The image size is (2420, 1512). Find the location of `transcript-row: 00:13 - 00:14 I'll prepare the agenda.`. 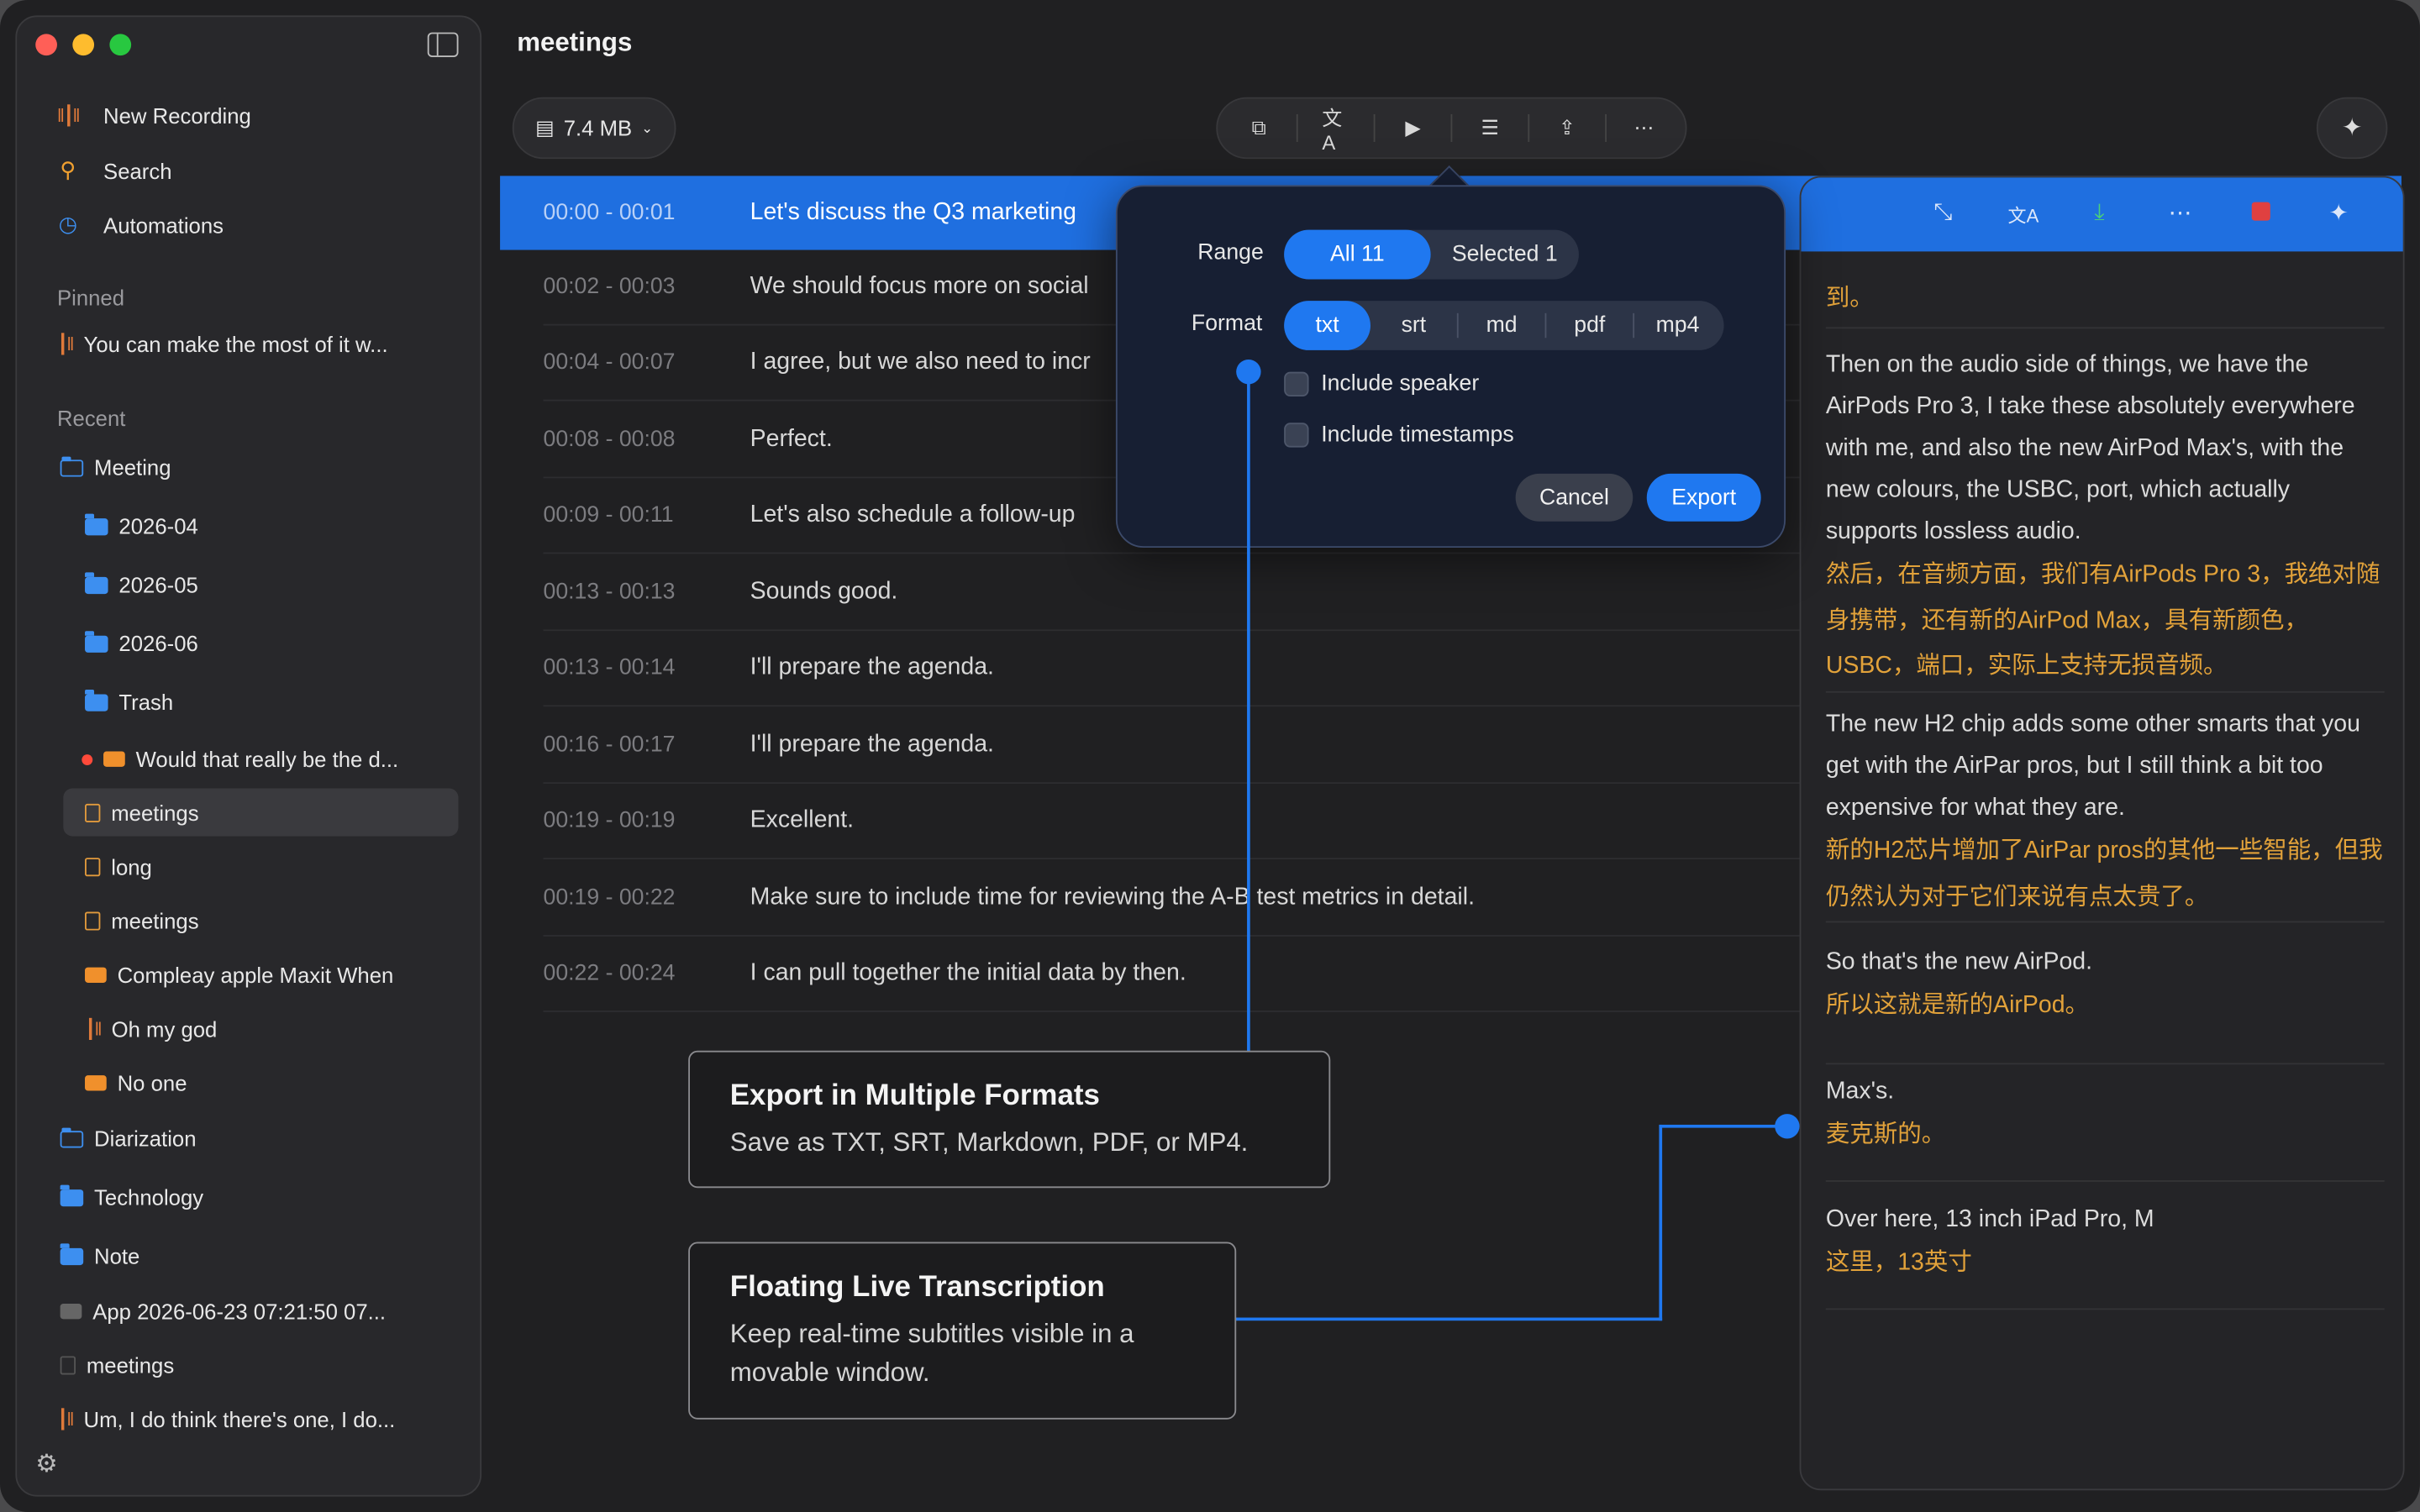

transcript-row: 00:13 - 00:14 I'll prepare the agenda. is located at coordinates (1172, 669).